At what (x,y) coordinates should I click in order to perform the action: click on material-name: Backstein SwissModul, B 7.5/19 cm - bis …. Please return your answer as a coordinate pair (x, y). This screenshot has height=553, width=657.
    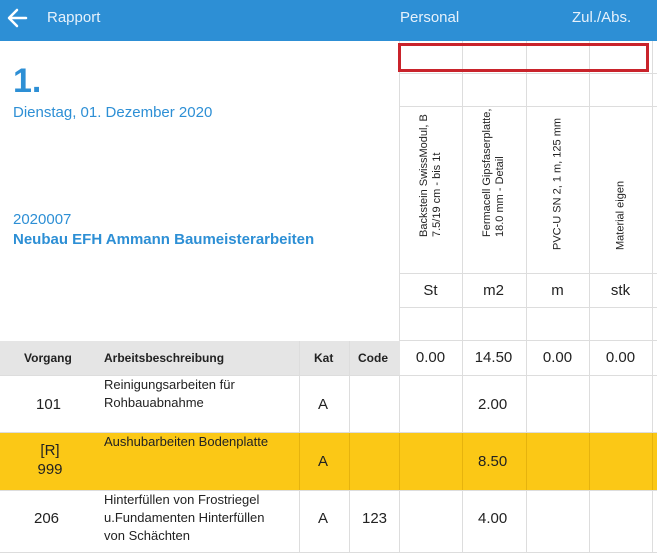
    Looking at the image, I should click on (430, 175).